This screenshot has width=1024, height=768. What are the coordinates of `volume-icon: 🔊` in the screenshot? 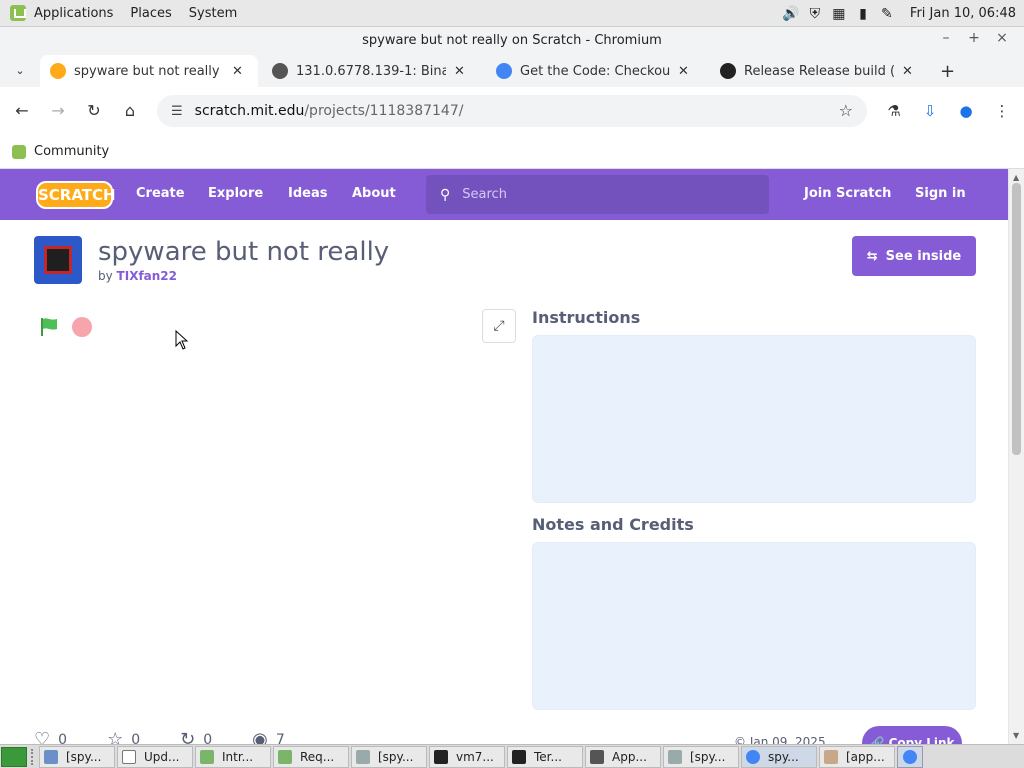 It's located at (791, 14).